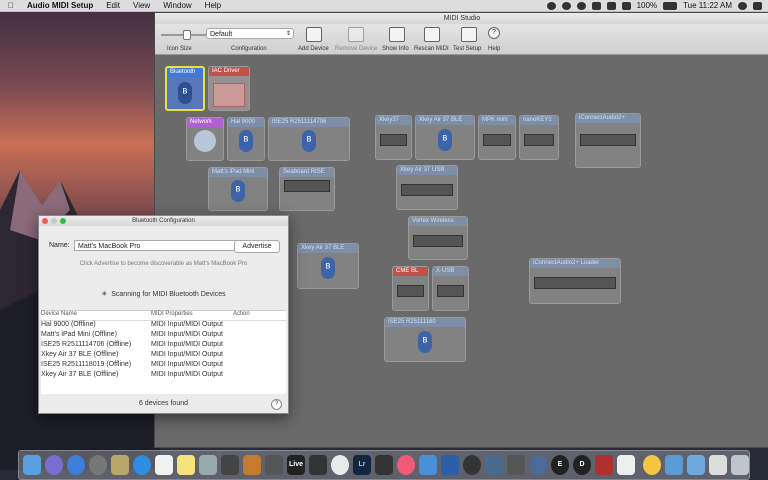 The height and width of the screenshot is (480, 768). What do you see at coordinates (208, 465) in the screenshot?
I see `photos-icon` at bounding box center [208, 465].